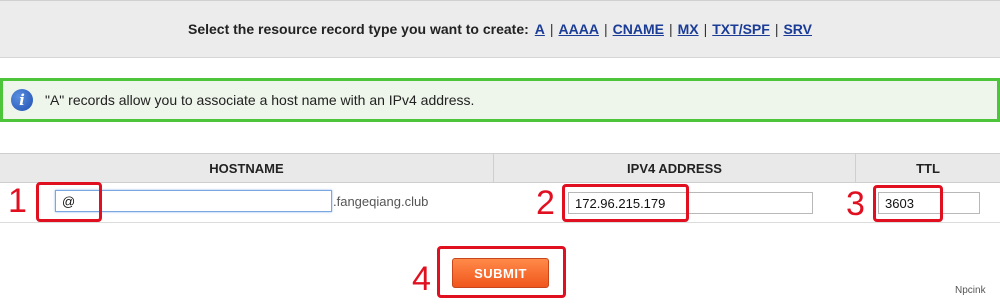  What do you see at coordinates (421, 279) in the screenshot?
I see `callout-number-4: 4` at bounding box center [421, 279].